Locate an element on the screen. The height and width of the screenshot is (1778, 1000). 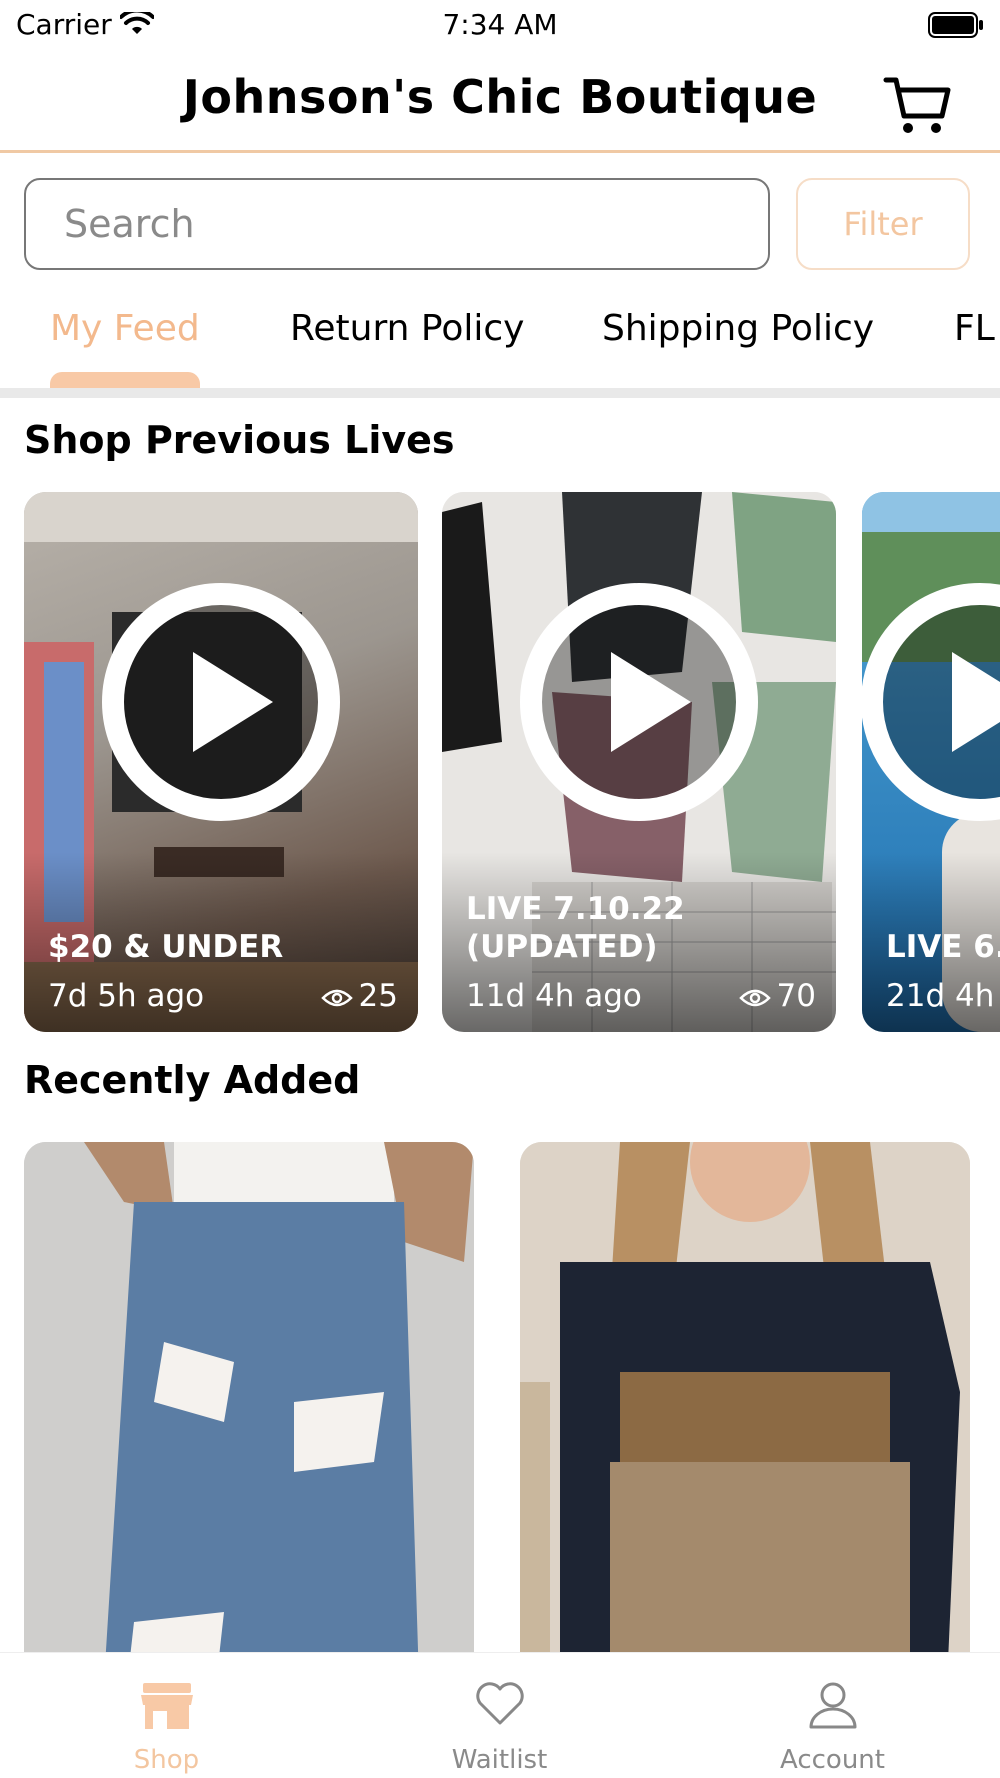
tab-my-feed: My Feed is located at coordinates (125, 328).